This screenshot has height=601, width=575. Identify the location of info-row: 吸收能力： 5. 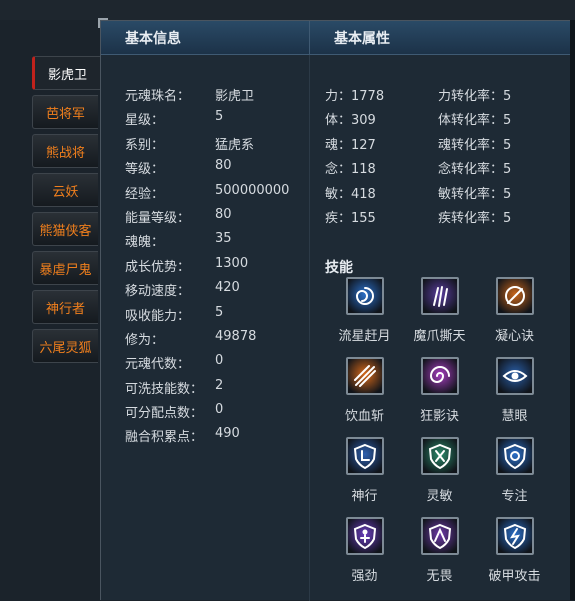
(207, 317).